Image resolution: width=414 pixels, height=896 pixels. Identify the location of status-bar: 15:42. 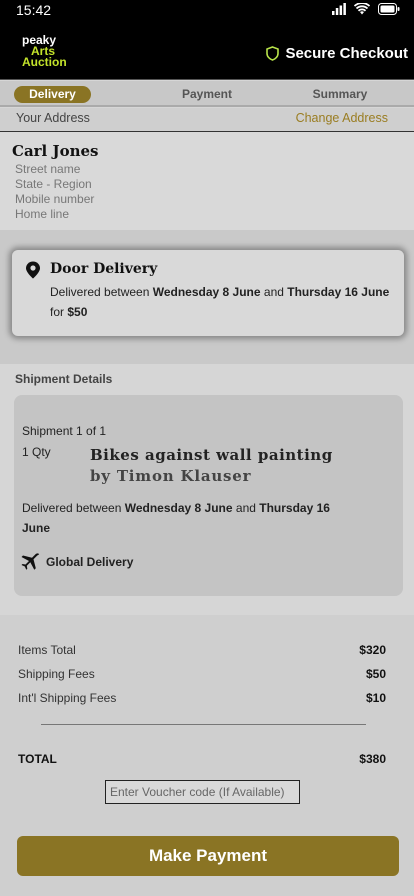
(207, 14).